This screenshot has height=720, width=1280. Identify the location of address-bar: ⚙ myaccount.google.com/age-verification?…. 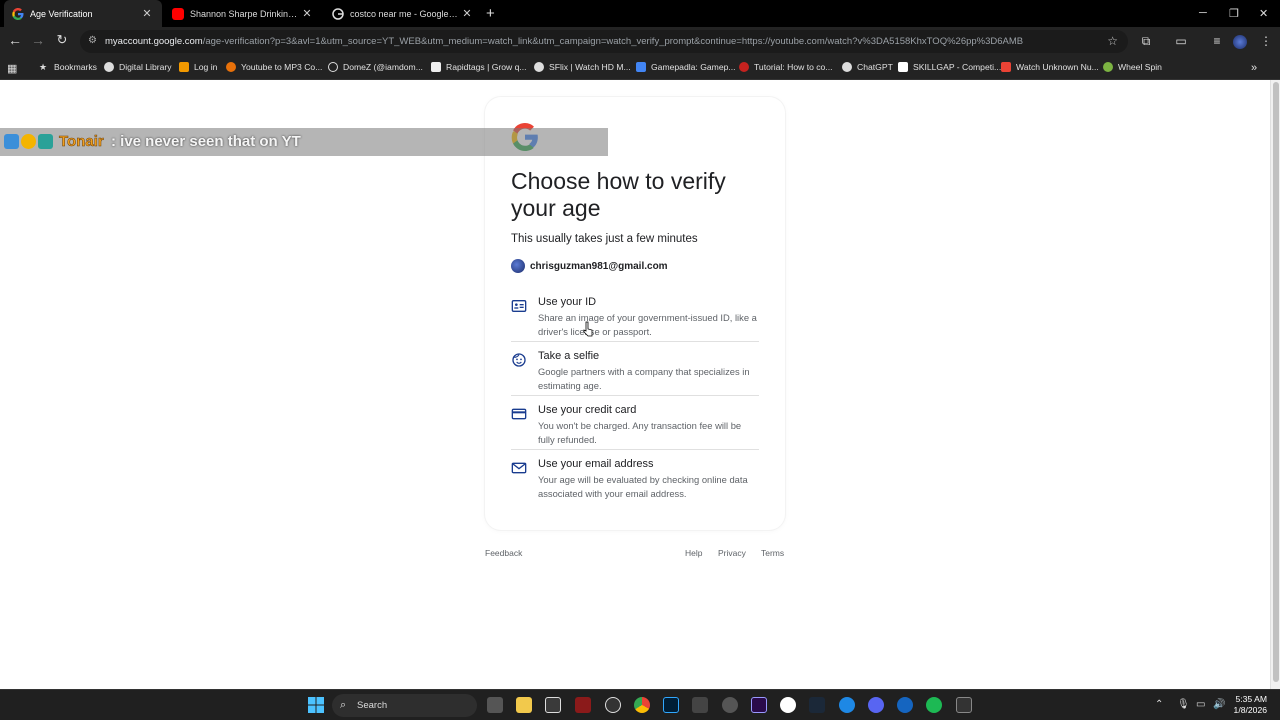
(604, 41).